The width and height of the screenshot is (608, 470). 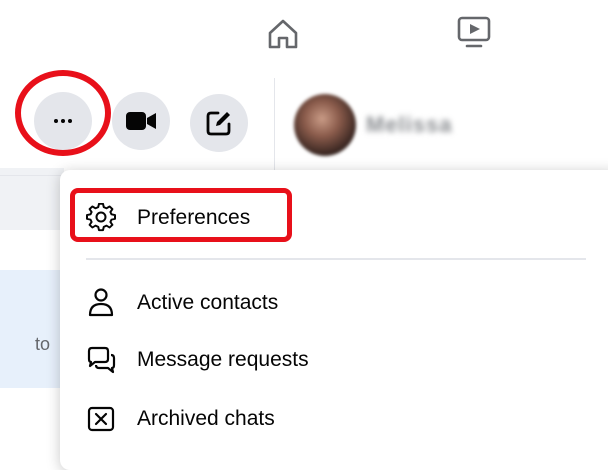 What do you see at coordinates (274, 127) in the screenshot?
I see `pane-divider` at bounding box center [274, 127].